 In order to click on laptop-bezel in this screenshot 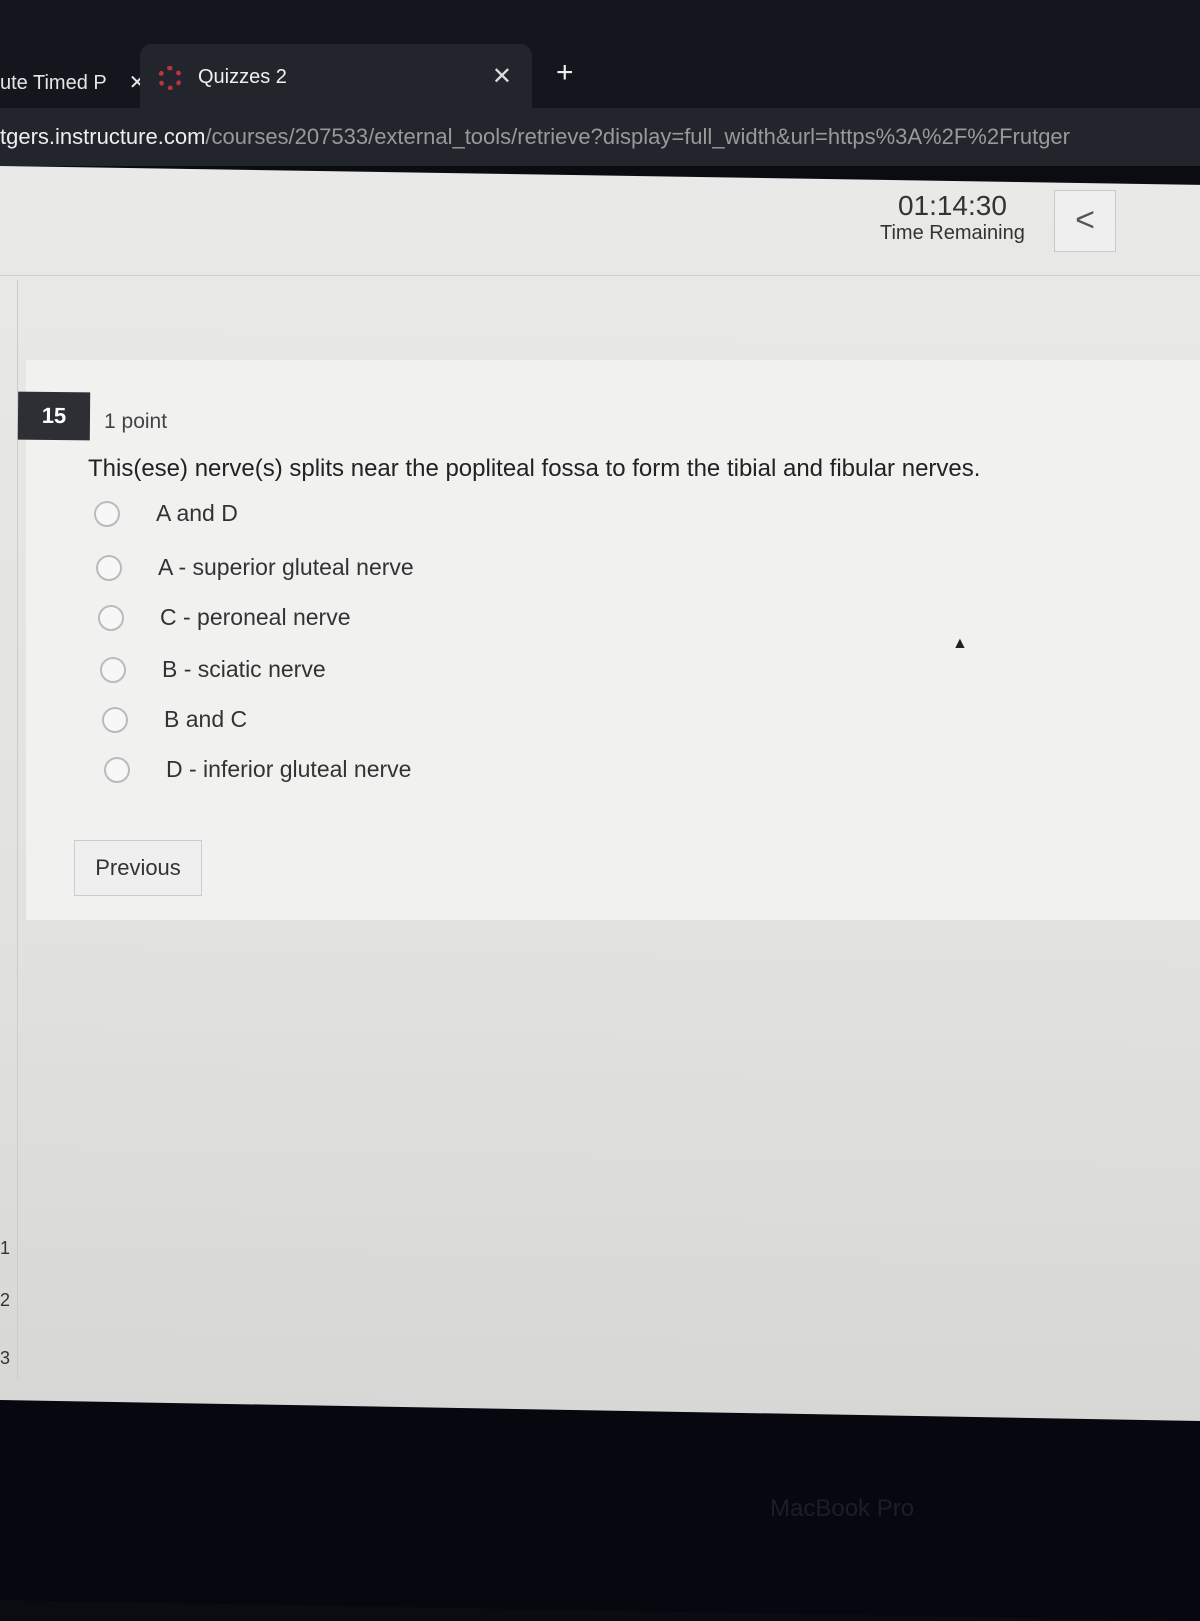, I will do `click(600, 1510)`.